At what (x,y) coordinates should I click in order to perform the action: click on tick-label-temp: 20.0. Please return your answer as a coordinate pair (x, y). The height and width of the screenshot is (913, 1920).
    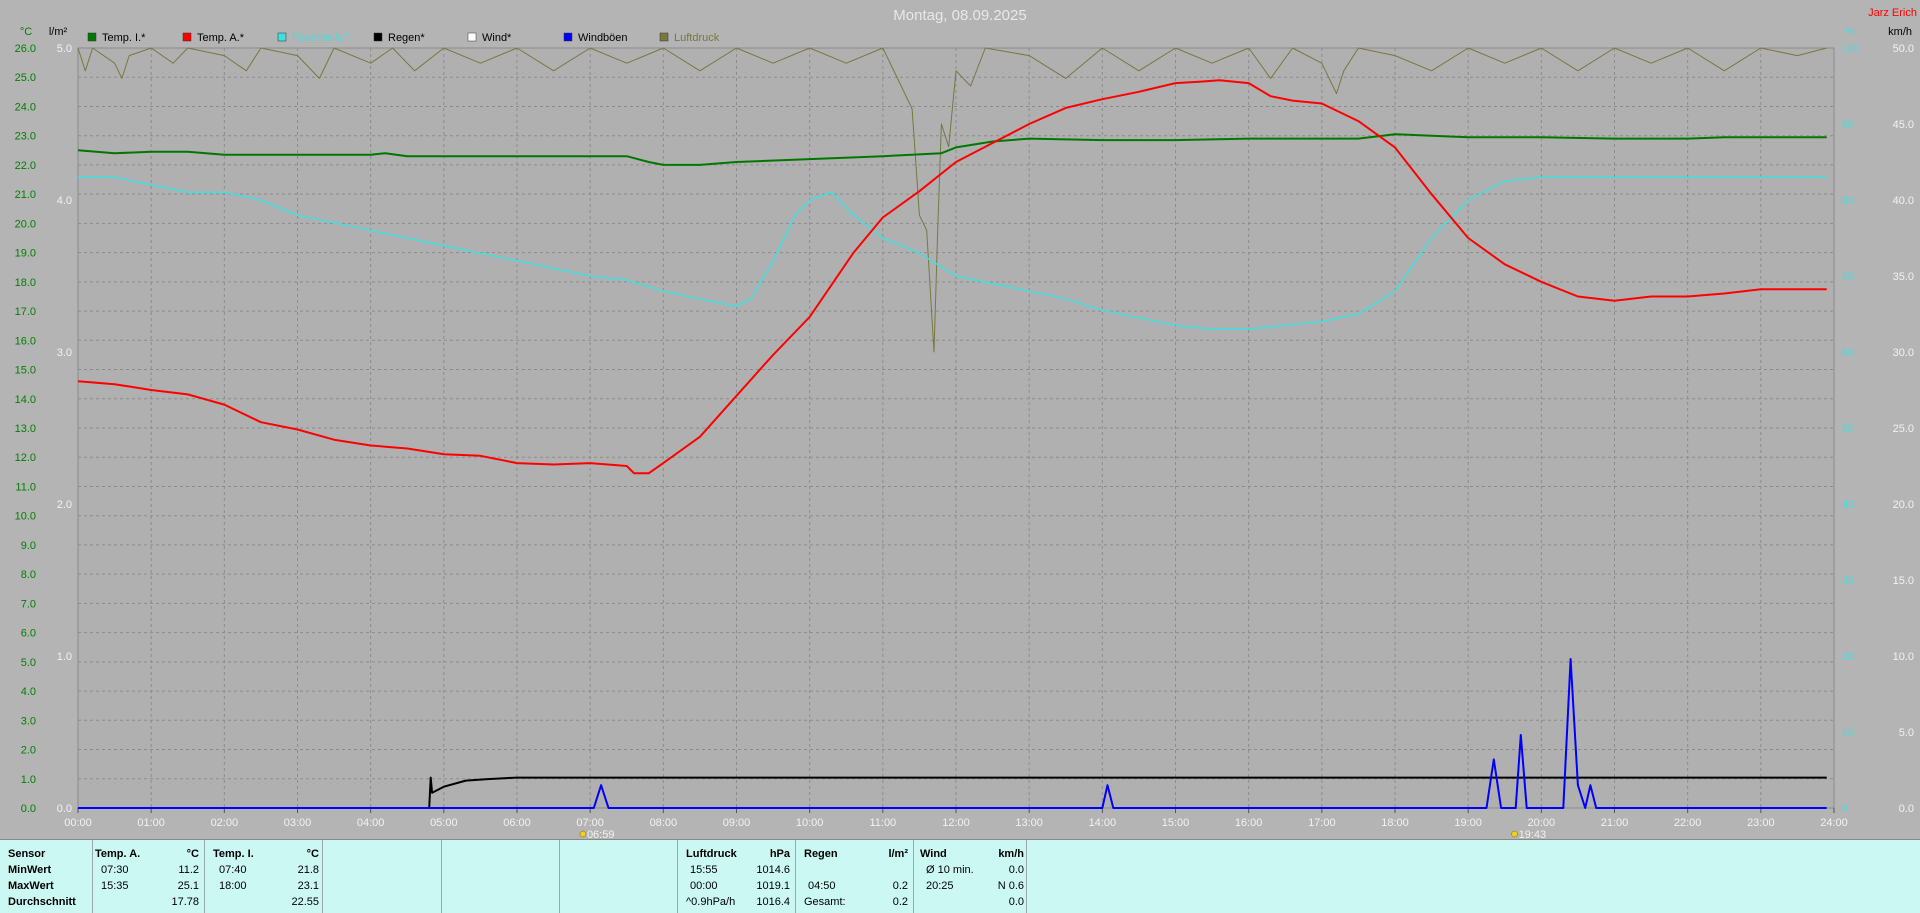
    Looking at the image, I should click on (25, 224).